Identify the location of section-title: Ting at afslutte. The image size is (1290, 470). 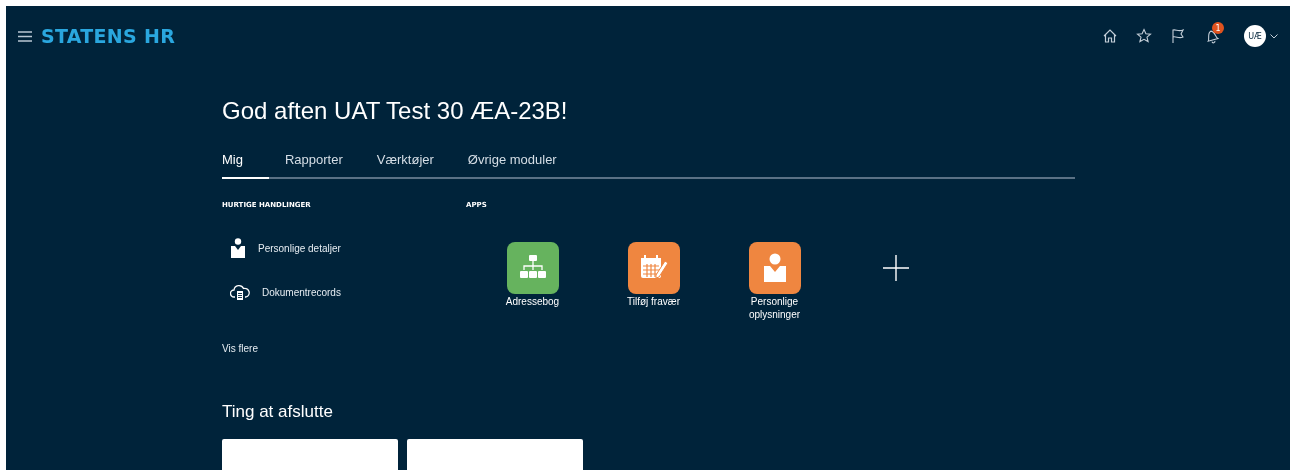
(278, 412).